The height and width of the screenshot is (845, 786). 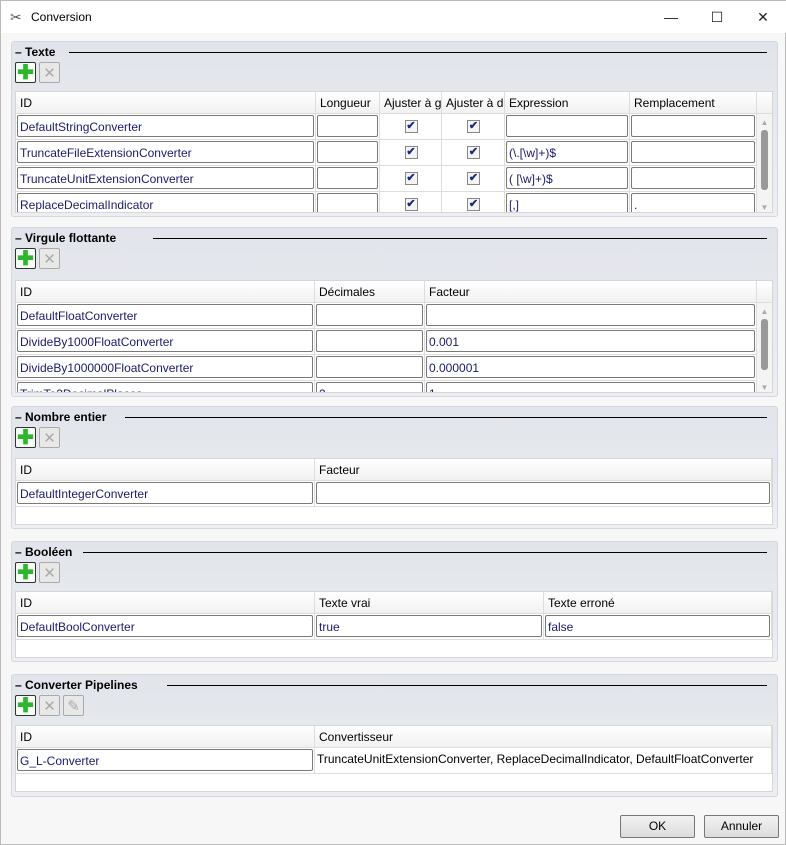 I want to click on edit-icon: ✎, so click(x=73, y=706).